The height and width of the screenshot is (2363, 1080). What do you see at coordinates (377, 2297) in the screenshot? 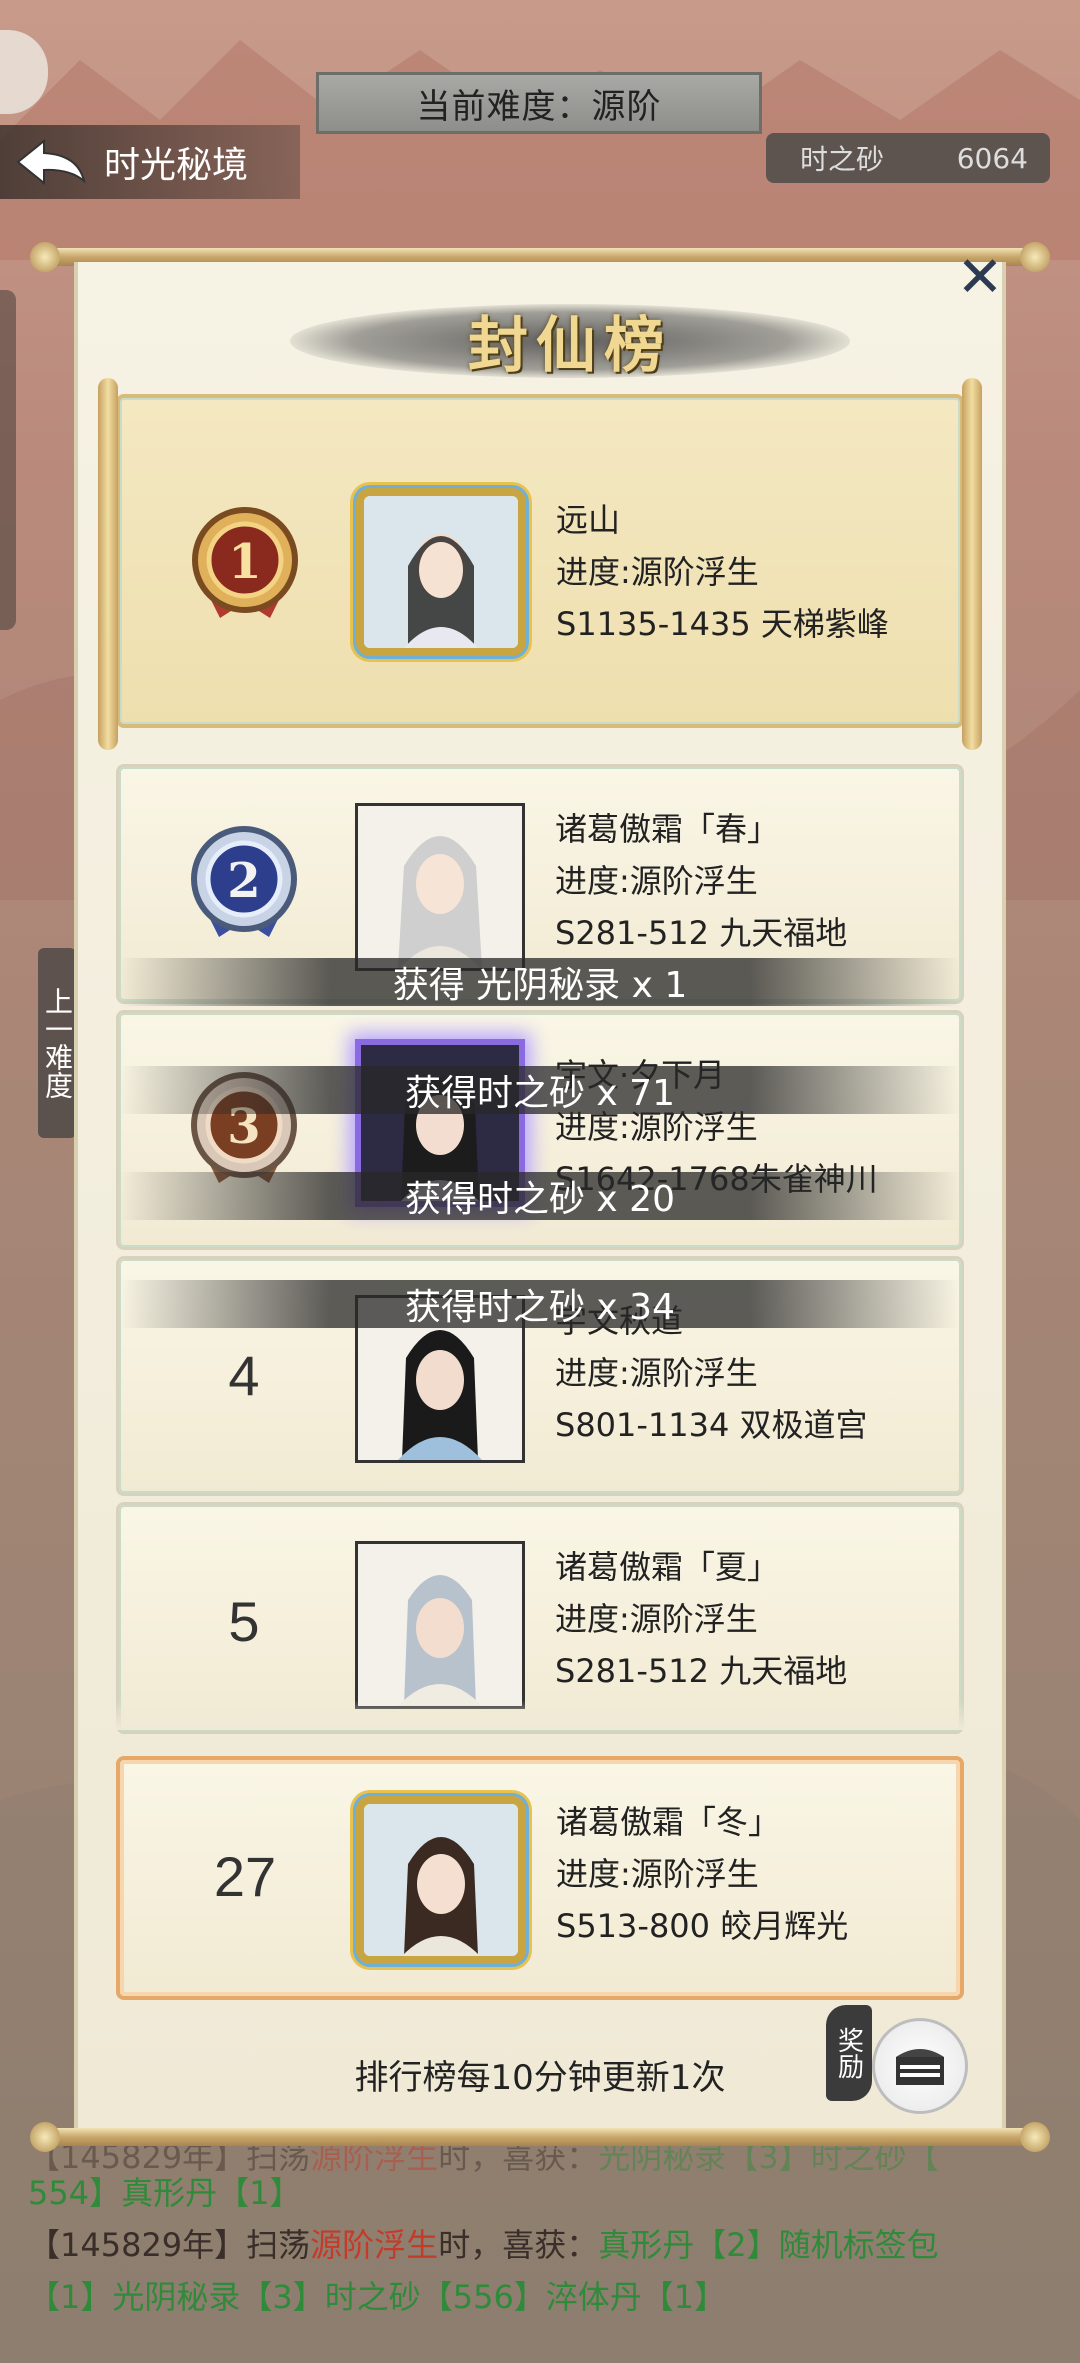
I see `log-line: 【1】光阴秘录【3】时之砂【556】淬体丹【1】` at bounding box center [377, 2297].